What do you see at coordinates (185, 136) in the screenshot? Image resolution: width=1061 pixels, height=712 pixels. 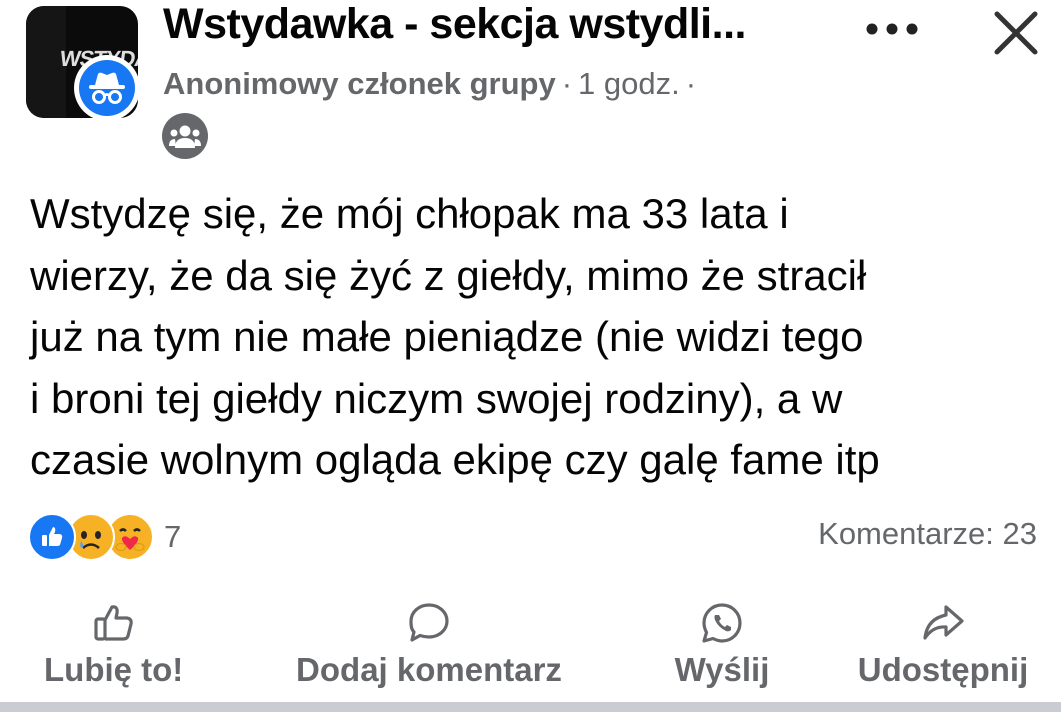 I see `group-audience-icon` at bounding box center [185, 136].